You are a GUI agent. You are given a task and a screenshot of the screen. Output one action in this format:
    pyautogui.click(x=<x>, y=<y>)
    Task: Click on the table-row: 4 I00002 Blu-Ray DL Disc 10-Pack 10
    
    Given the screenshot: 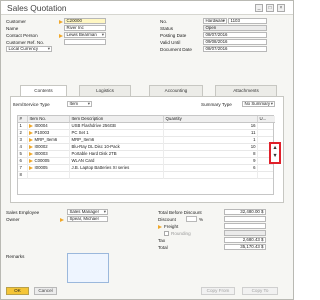 What is the action you would take?
    pyautogui.click(x=145, y=147)
    